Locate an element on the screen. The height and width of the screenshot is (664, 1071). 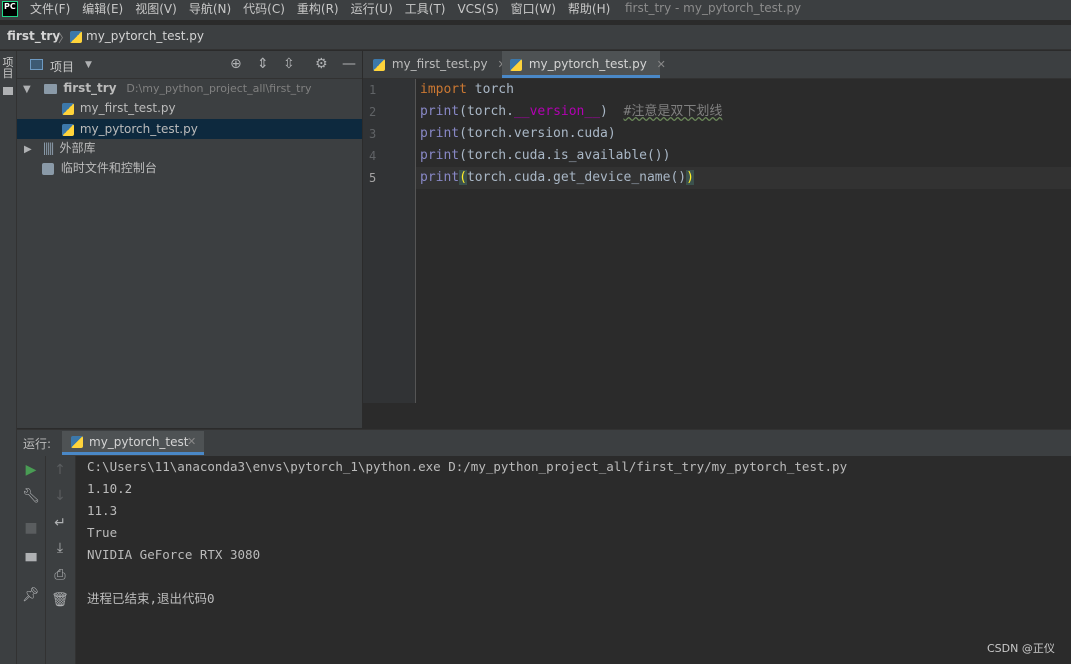
window-title: first_try - my_pytorch_test.py is located at coordinates (713, 8).